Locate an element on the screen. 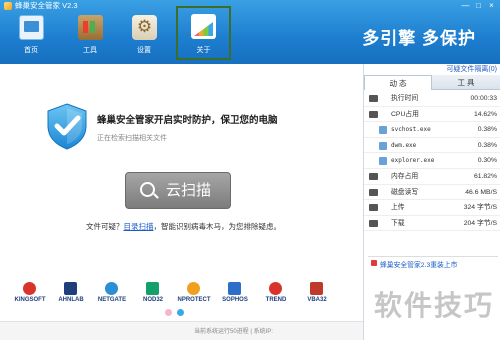 The image size is (500, 340). stat-label: svchost.exe is located at coordinates (411, 130).